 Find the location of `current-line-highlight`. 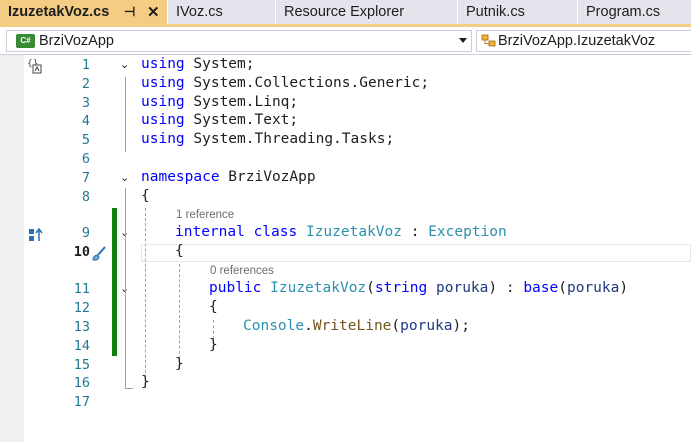

current-line-highlight is located at coordinates (416, 253).